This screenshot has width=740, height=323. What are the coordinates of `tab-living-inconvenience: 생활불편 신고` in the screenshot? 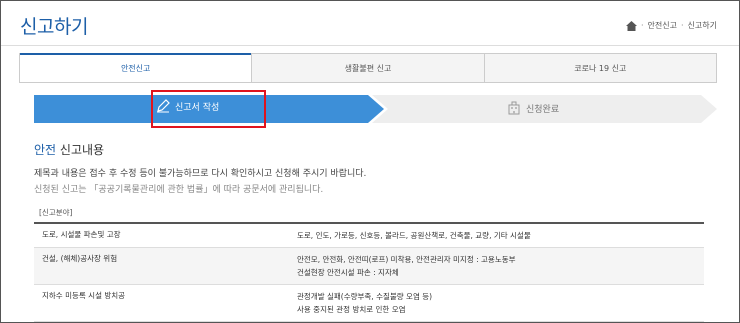 It's located at (367, 68).